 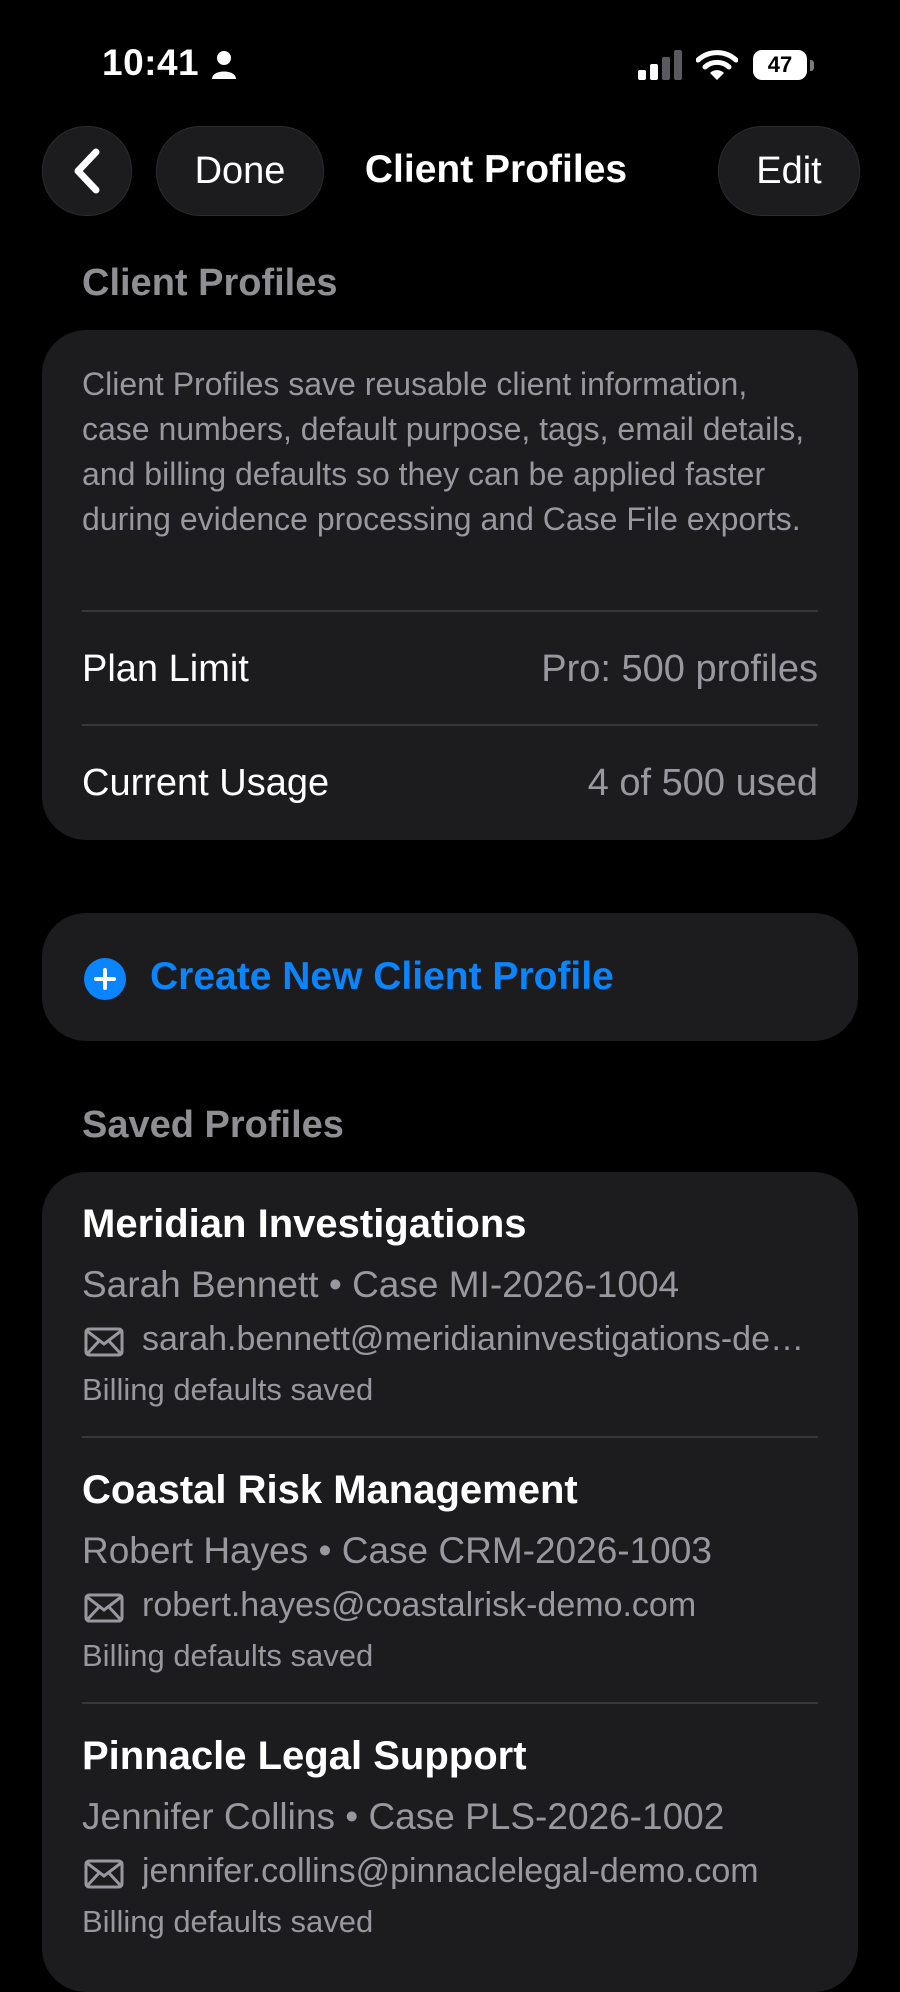 What do you see at coordinates (224, 65) in the screenshot?
I see `person-icon` at bounding box center [224, 65].